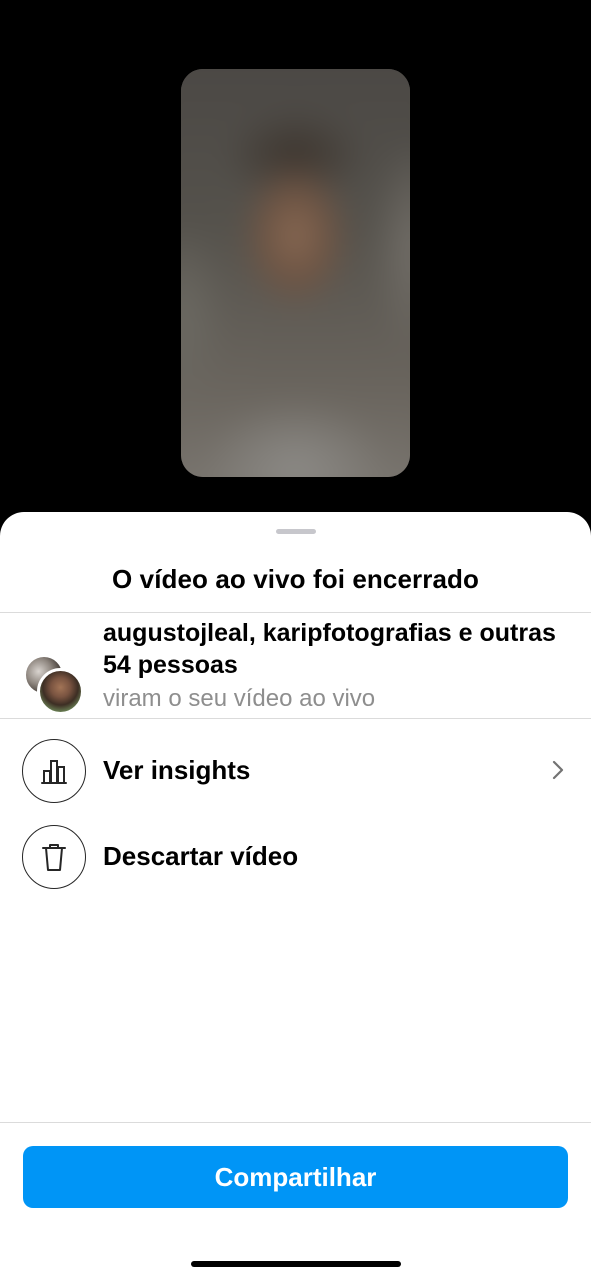 The image size is (591, 1280). I want to click on discard-video-label: Descartar vídeo, so click(201, 856).